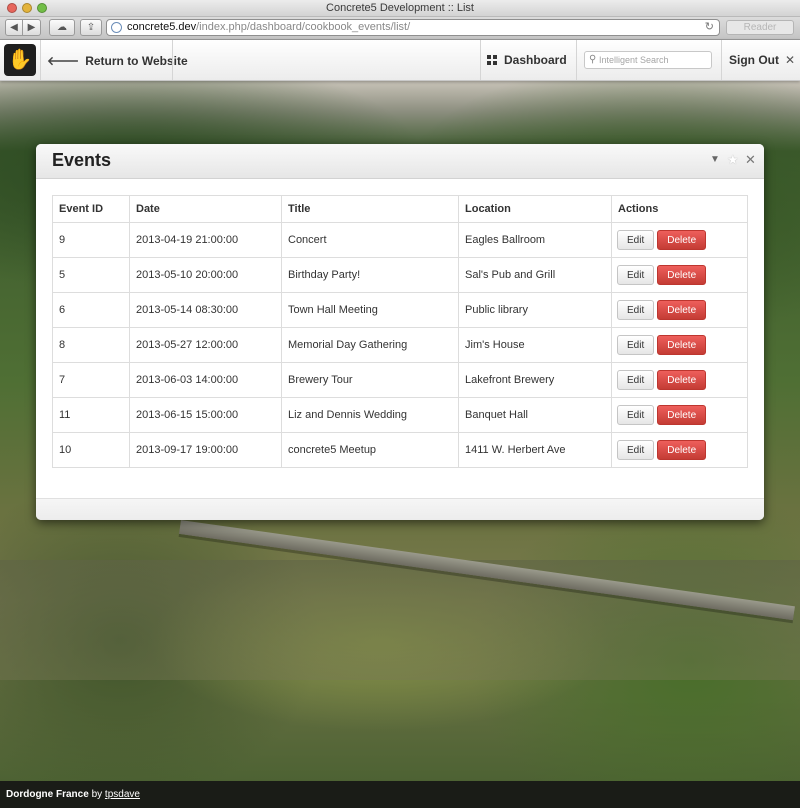 This screenshot has width=800, height=808. I want to click on dashboard-grid-icon, so click(492, 60).